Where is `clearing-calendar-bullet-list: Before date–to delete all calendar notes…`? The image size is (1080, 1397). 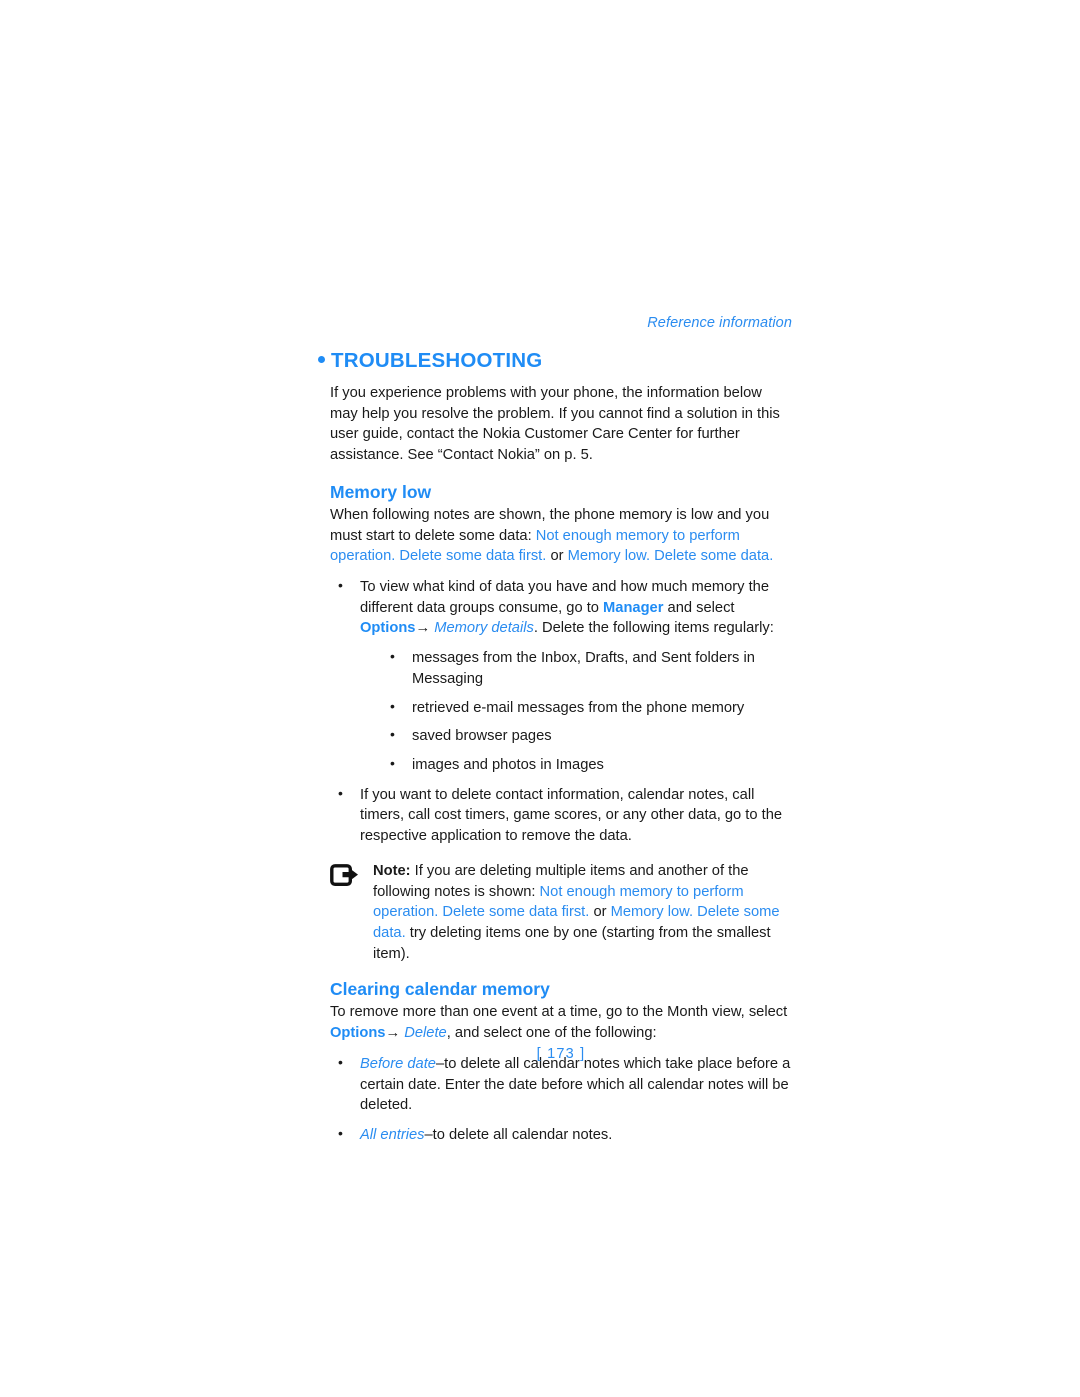
clearing-calendar-bullet-list: Before date–to delete all calendar notes… is located at coordinates (561, 1099).